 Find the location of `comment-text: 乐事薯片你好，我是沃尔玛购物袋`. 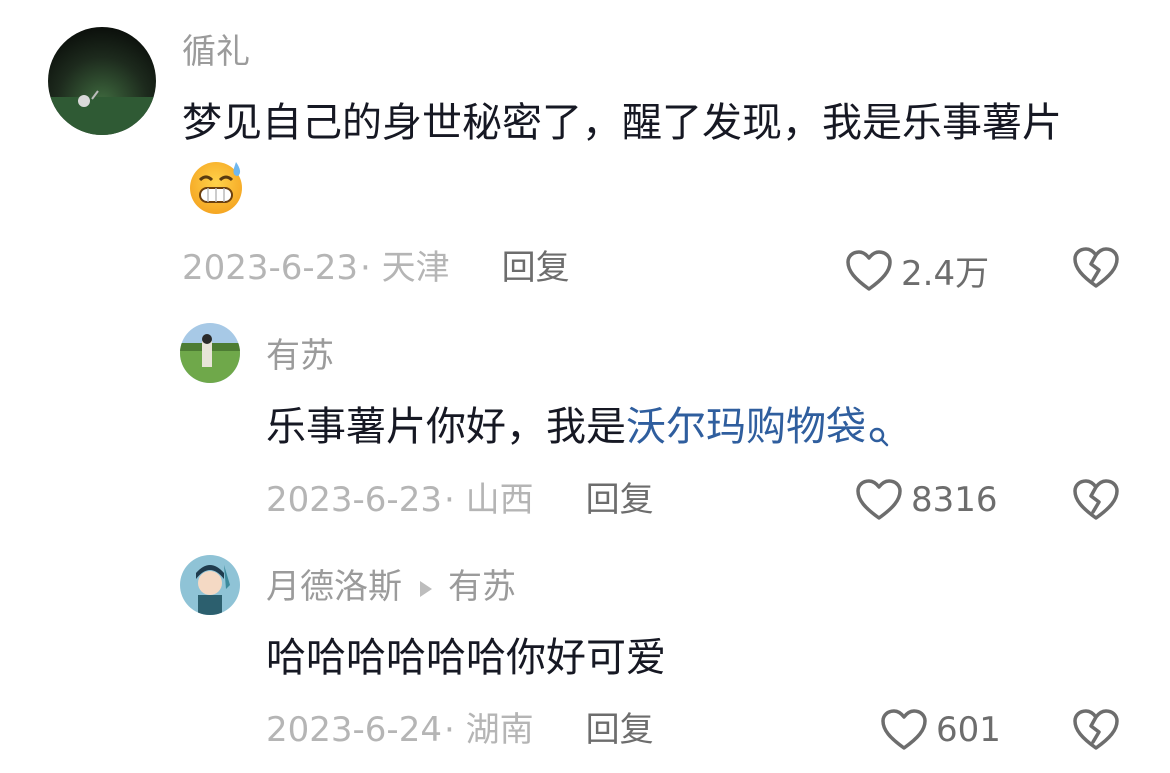

comment-text: 乐事薯片你好，我是沃尔玛购物袋 is located at coordinates (696, 431).